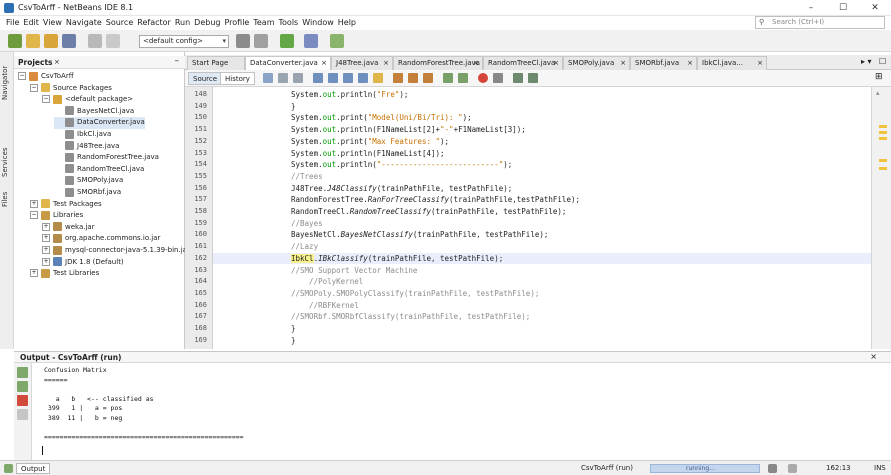  What do you see at coordinates (99, 170) in the screenshot?
I see `tree-item: RandomTreeCl.java` at bounding box center [99, 170].